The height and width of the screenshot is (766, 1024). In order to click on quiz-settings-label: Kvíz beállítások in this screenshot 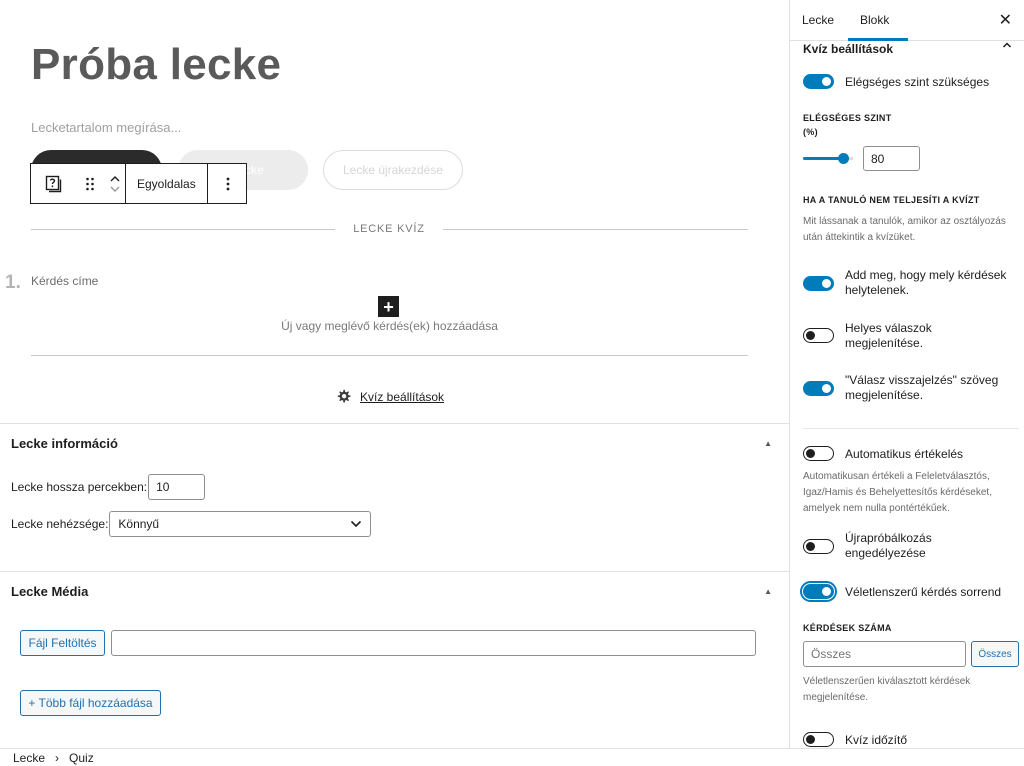, I will do `click(402, 396)`.